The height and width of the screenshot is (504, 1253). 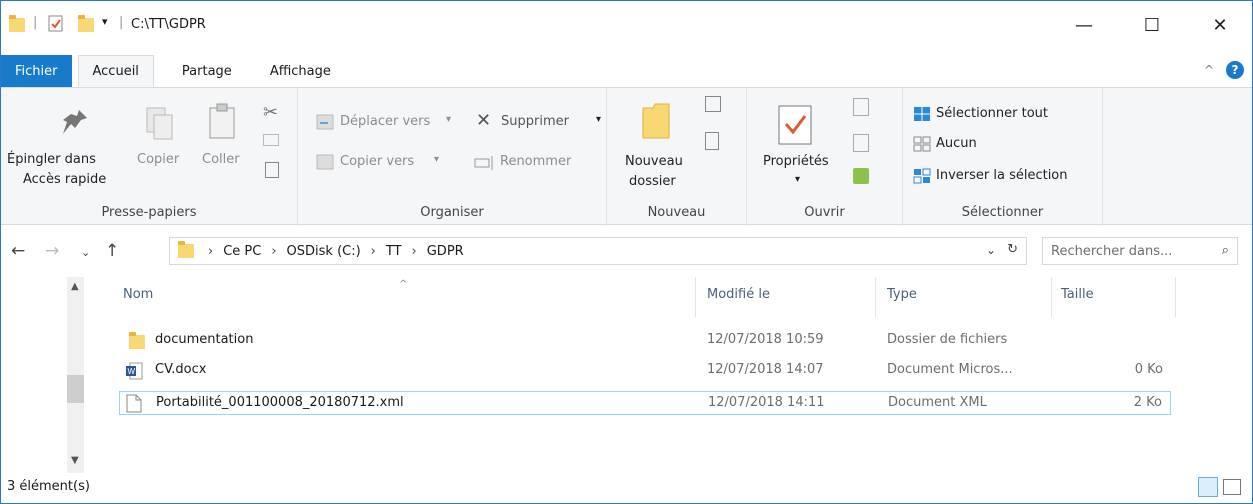 I want to click on pin-quick-access-line1: Épingler dans, so click(x=51, y=159).